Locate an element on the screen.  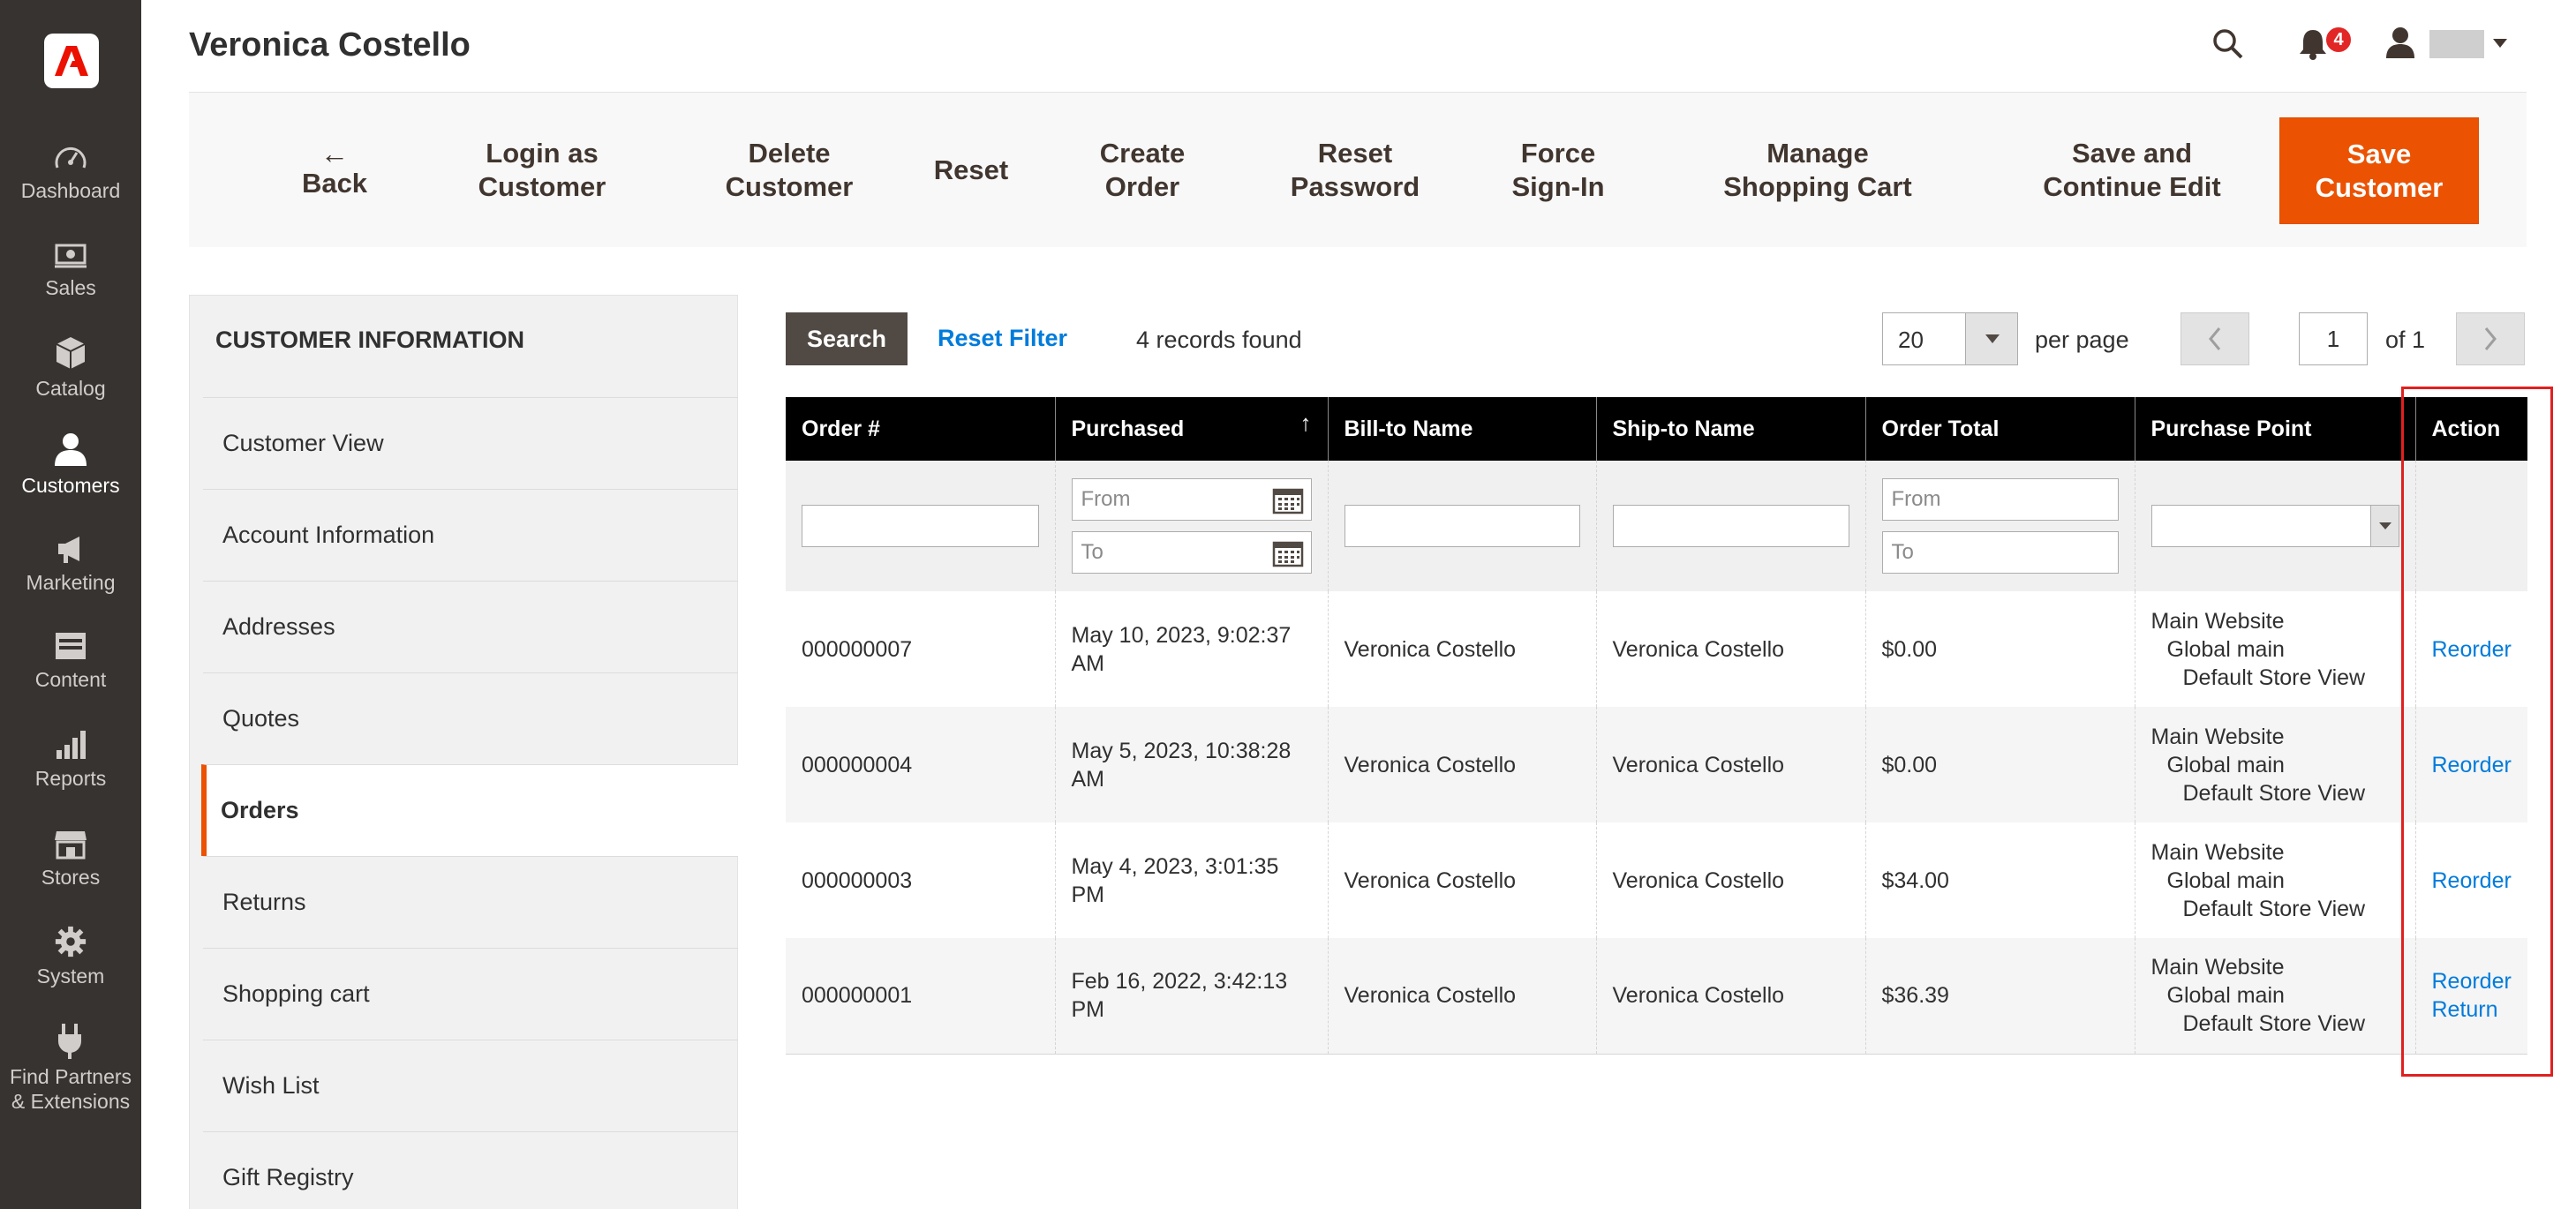
purchased-from-wrapper is located at coordinates (1192, 499).